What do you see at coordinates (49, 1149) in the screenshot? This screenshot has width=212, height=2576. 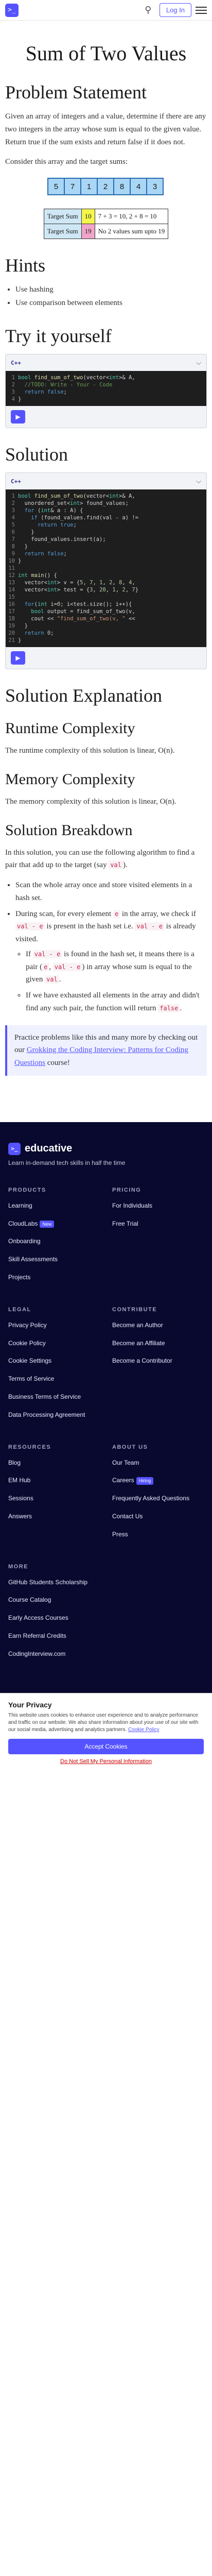 I see `footer-brand: educative` at bounding box center [49, 1149].